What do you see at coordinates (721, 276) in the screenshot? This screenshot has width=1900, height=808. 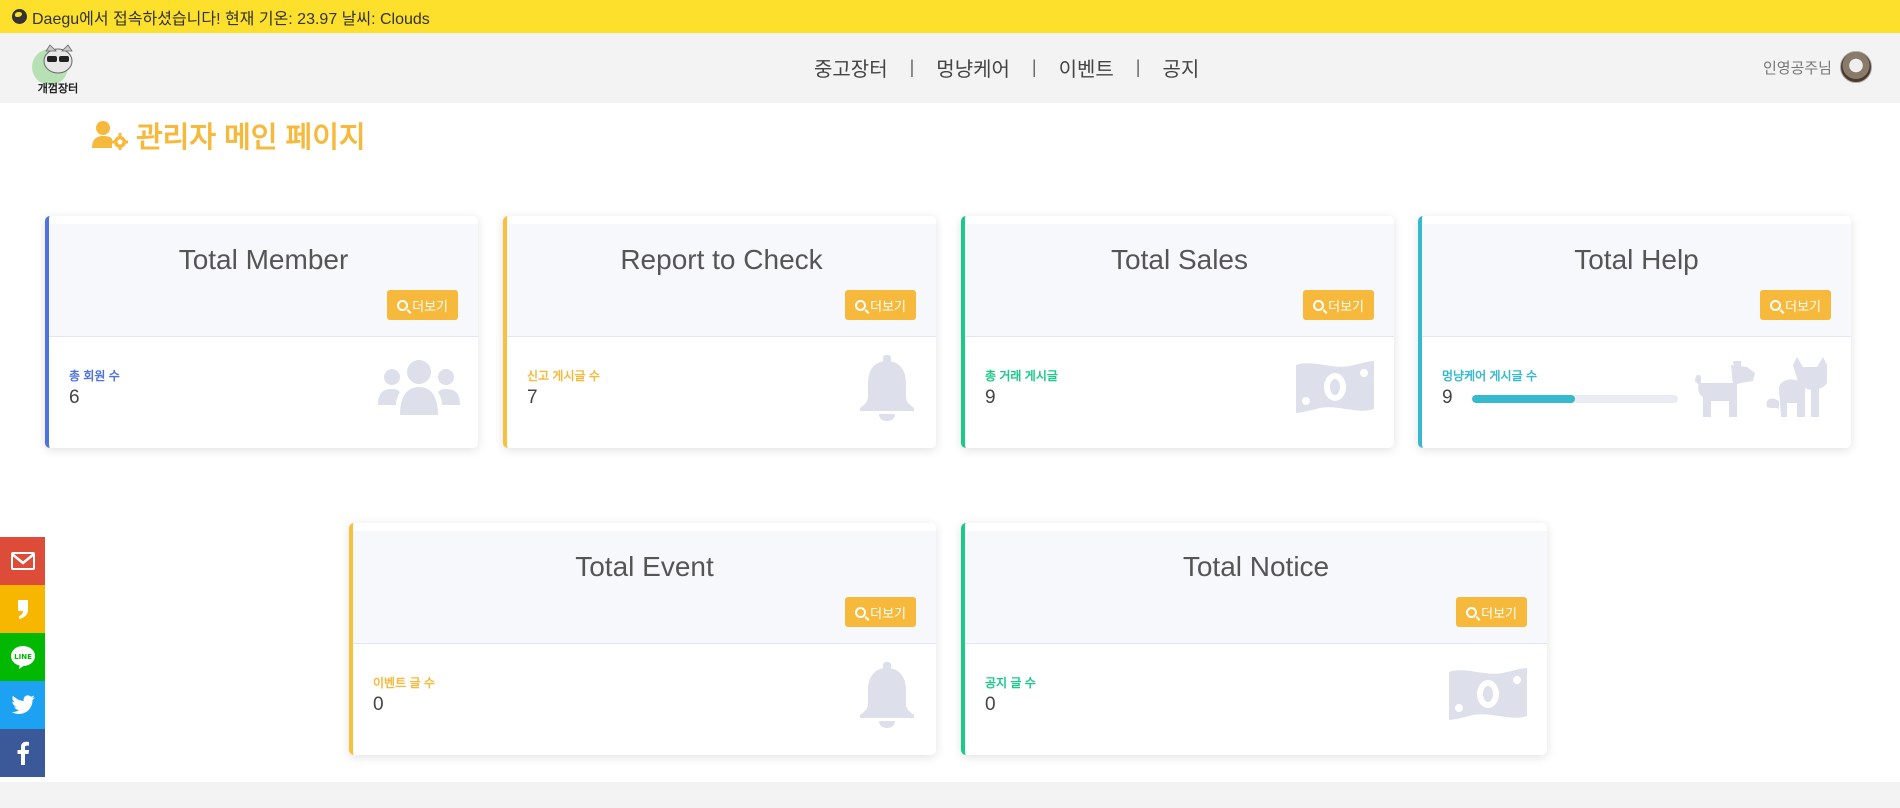 I see `card-header: Report to Check 더보기` at bounding box center [721, 276].